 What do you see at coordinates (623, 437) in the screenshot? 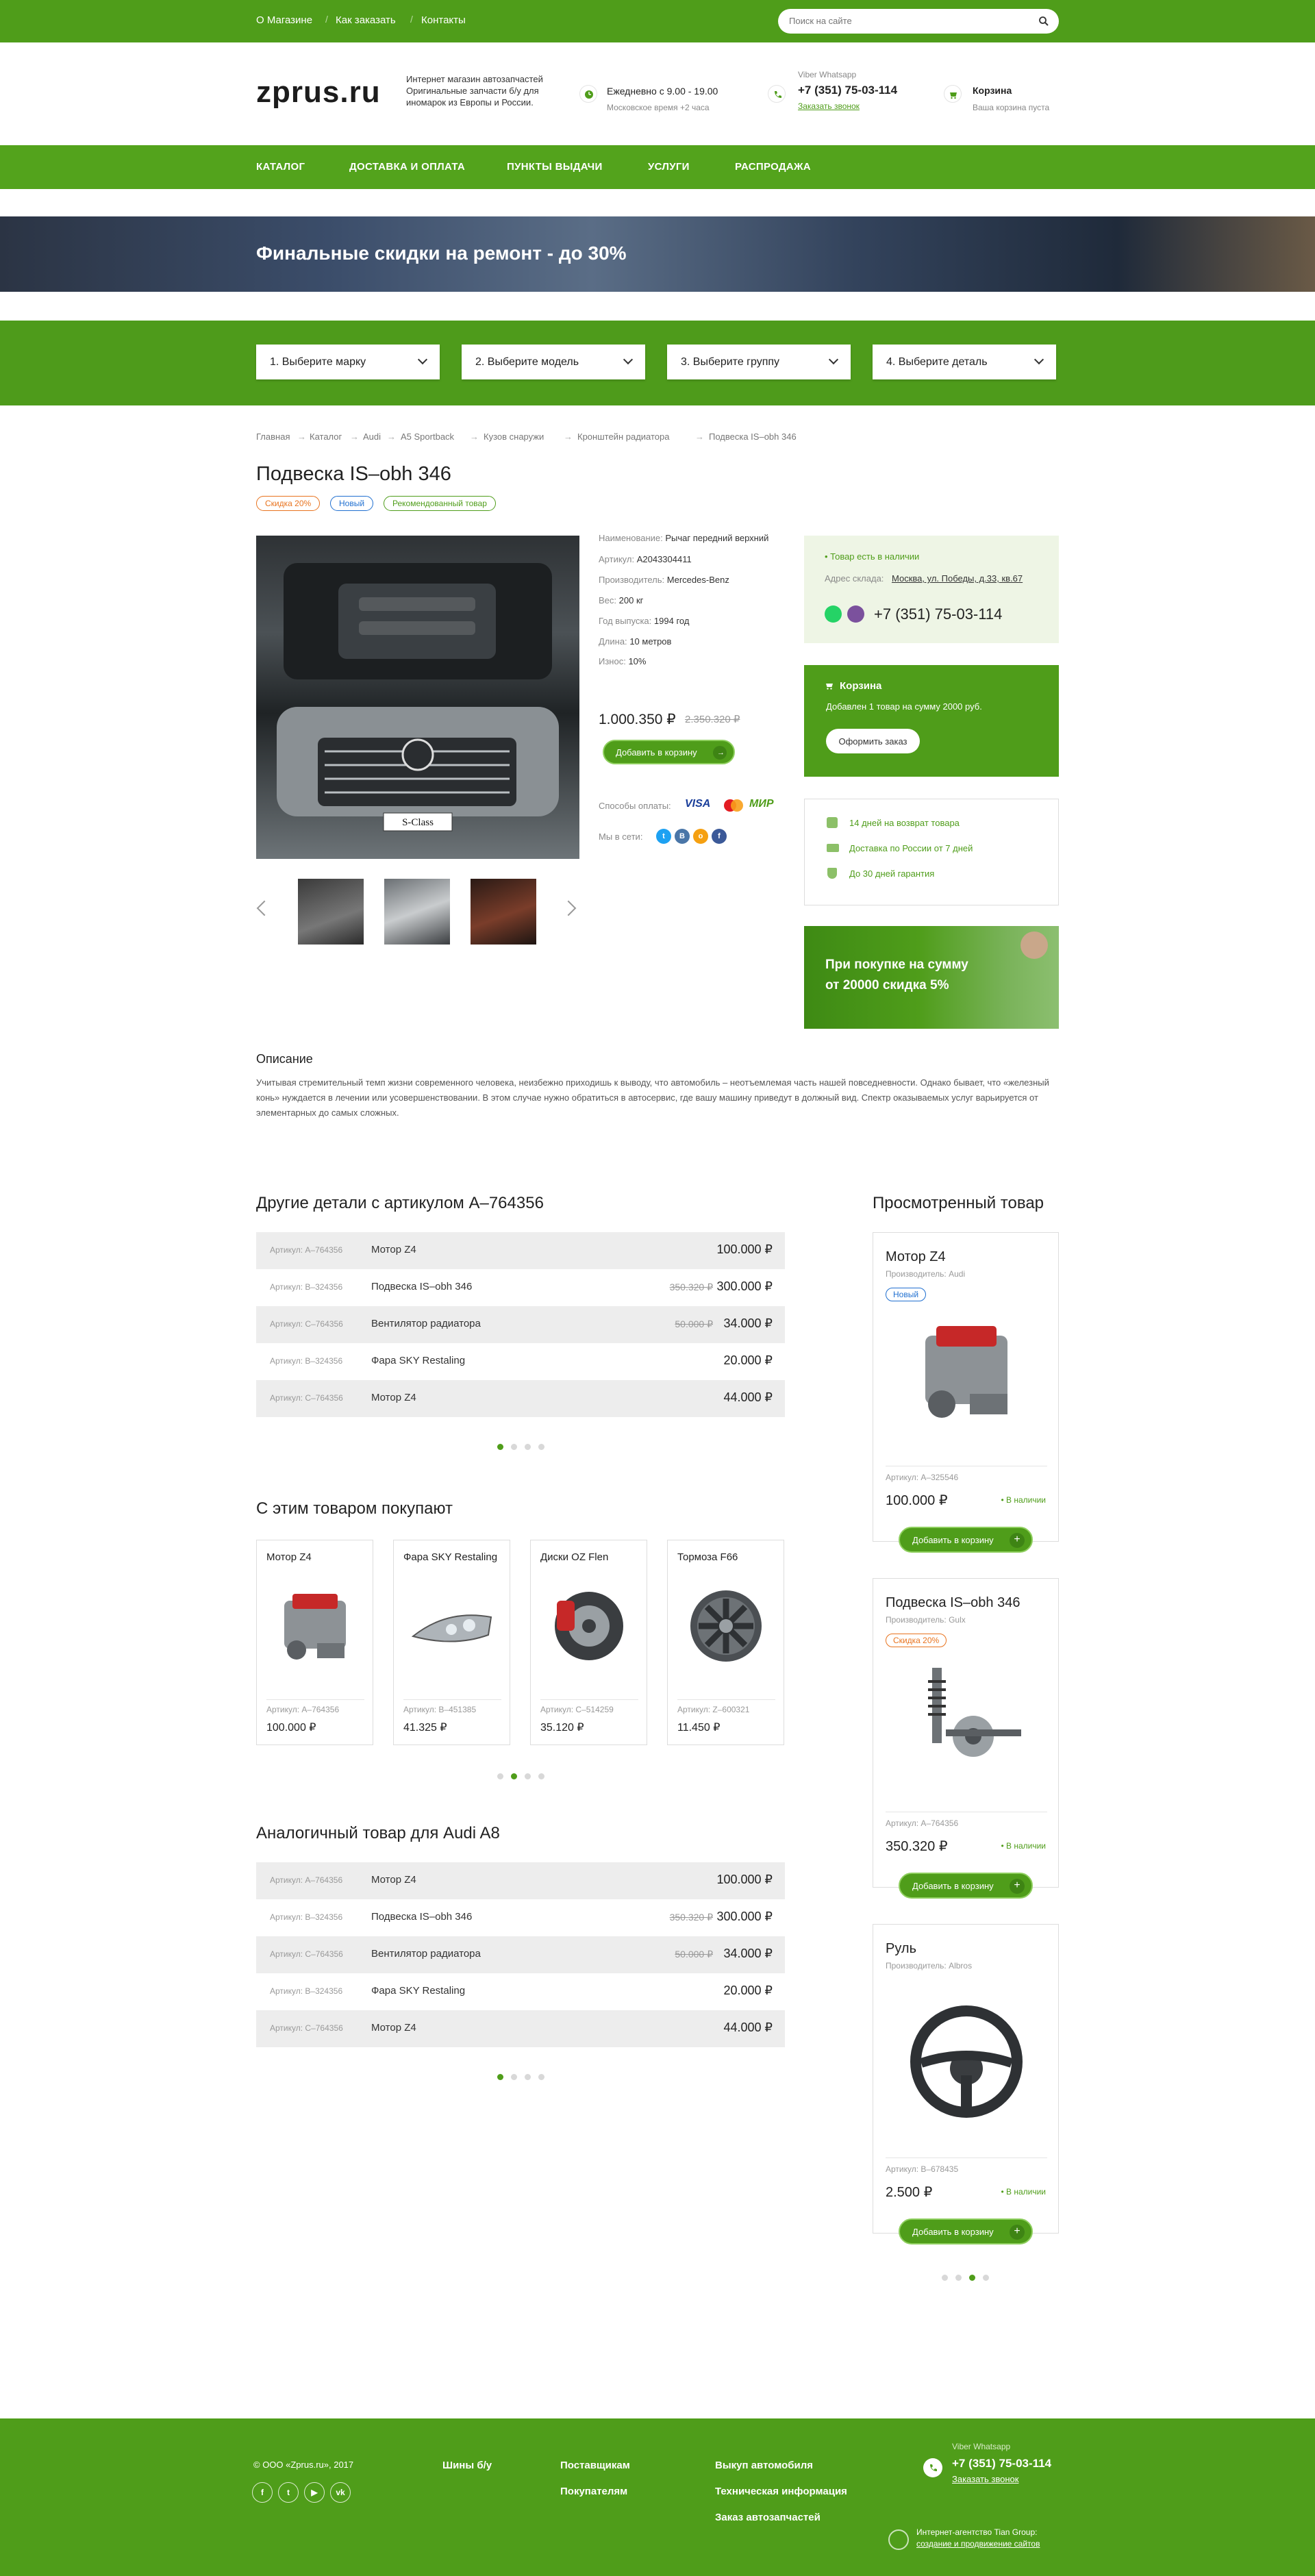
I see `breadcrumb-item: Кронштейн радиатора` at bounding box center [623, 437].